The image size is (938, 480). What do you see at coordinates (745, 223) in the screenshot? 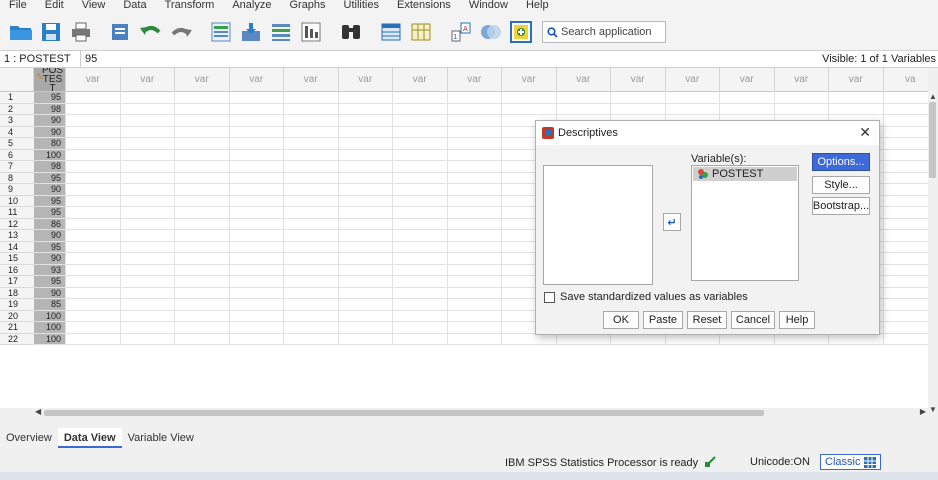
I see `selected-variable-list: POSTEST` at bounding box center [745, 223].